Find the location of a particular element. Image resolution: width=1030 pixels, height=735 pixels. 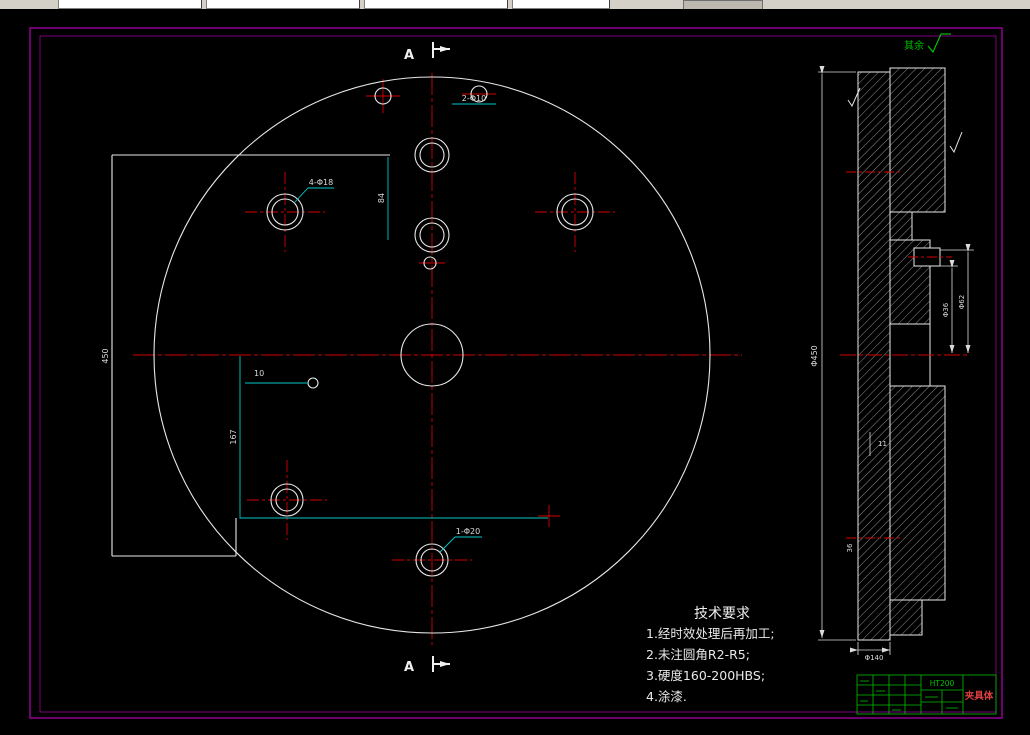

tech-item-4: 4.涂漆. is located at coordinates (666, 696).